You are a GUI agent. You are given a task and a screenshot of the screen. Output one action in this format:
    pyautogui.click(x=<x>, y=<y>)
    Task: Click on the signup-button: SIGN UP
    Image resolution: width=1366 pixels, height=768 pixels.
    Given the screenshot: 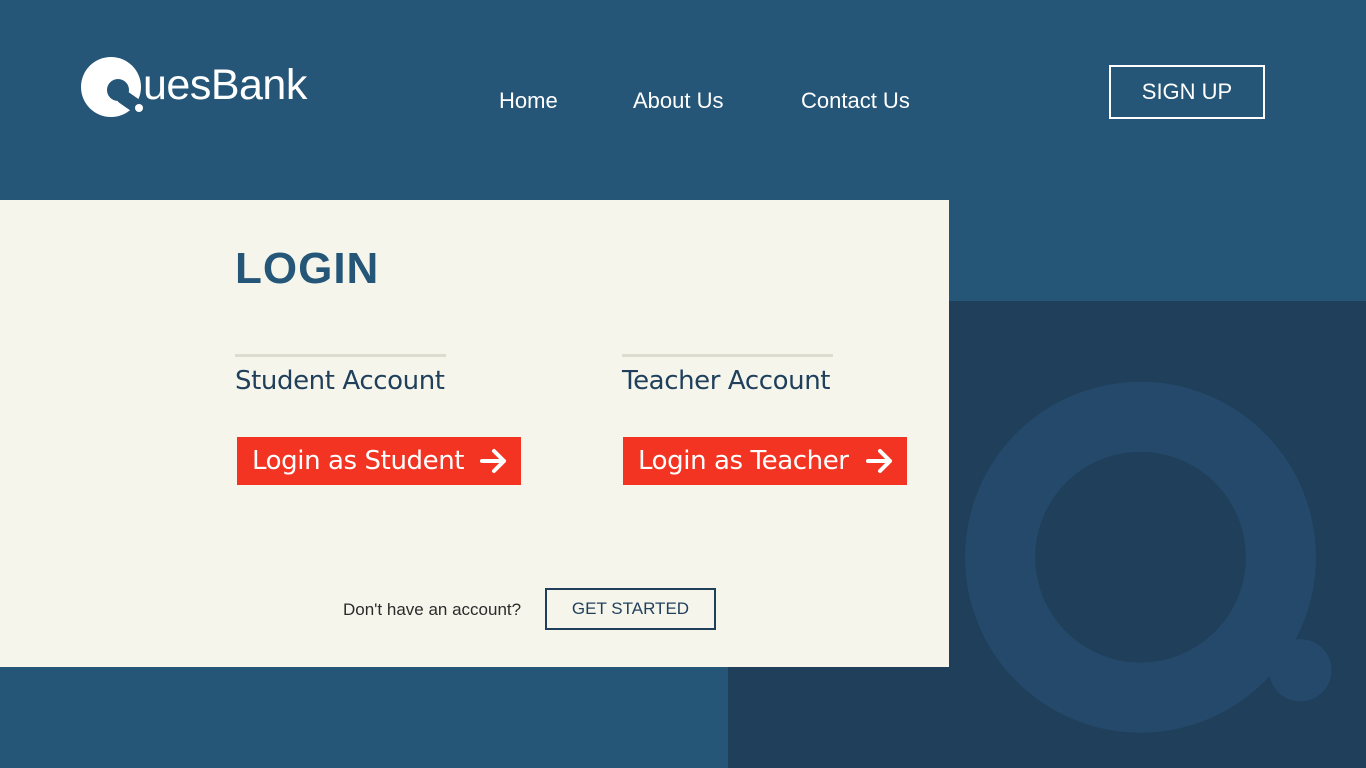 What is the action you would take?
    pyautogui.click(x=1187, y=92)
    